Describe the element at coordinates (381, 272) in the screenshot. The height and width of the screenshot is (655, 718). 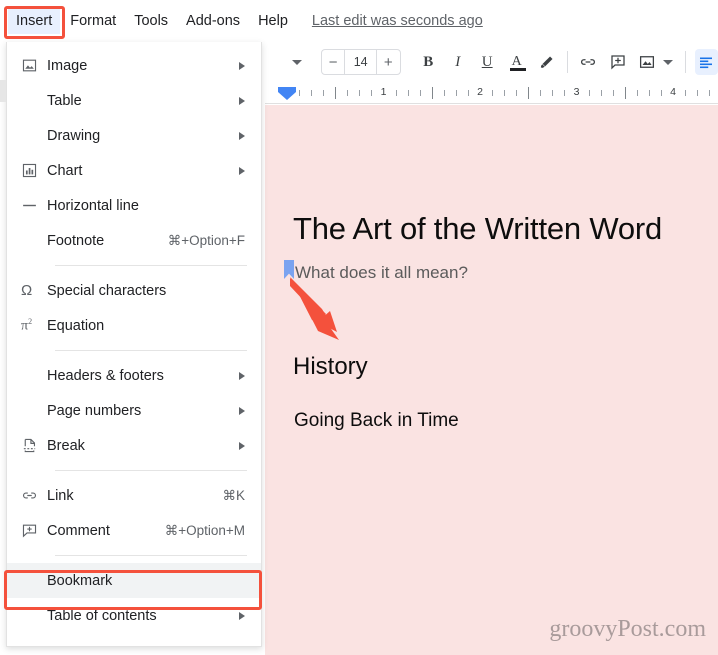
I see `document-subtitle-text: What does it all mean?` at that location.